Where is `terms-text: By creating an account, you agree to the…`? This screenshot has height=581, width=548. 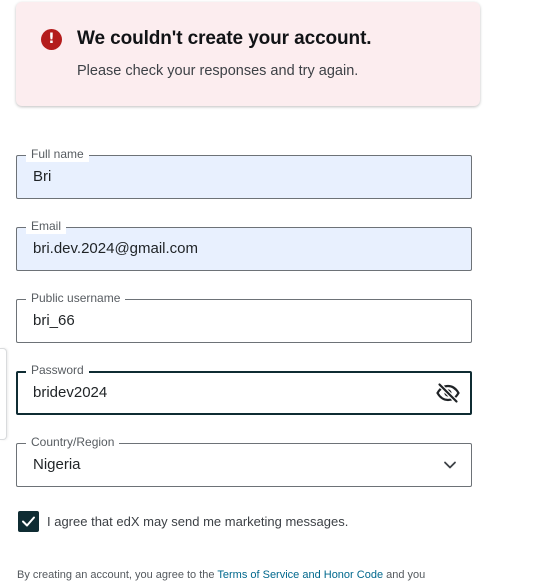 terms-text: By creating an account, you agree to the… is located at coordinates (221, 575).